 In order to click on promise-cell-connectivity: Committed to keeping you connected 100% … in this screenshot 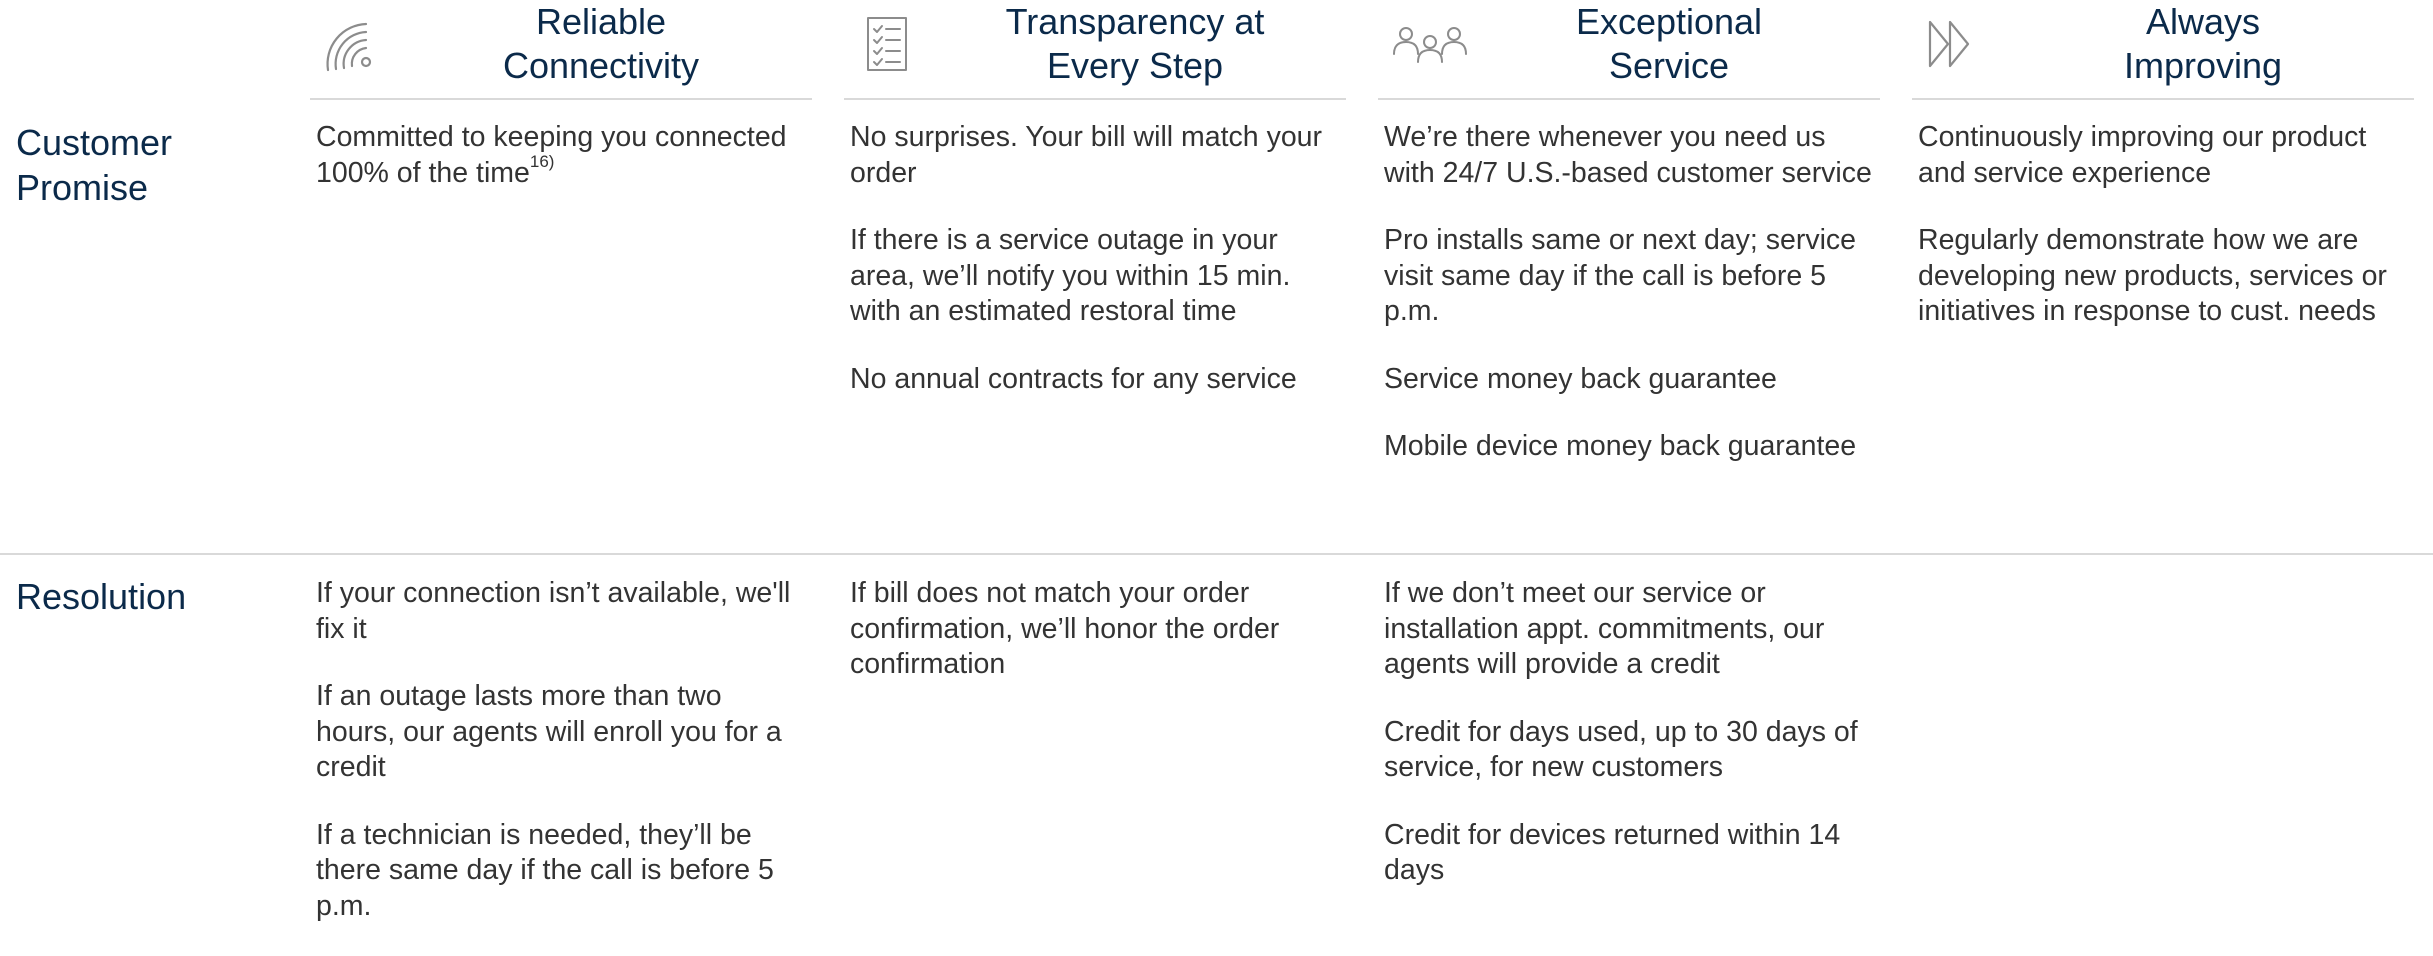, I will do `click(561, 171)`.